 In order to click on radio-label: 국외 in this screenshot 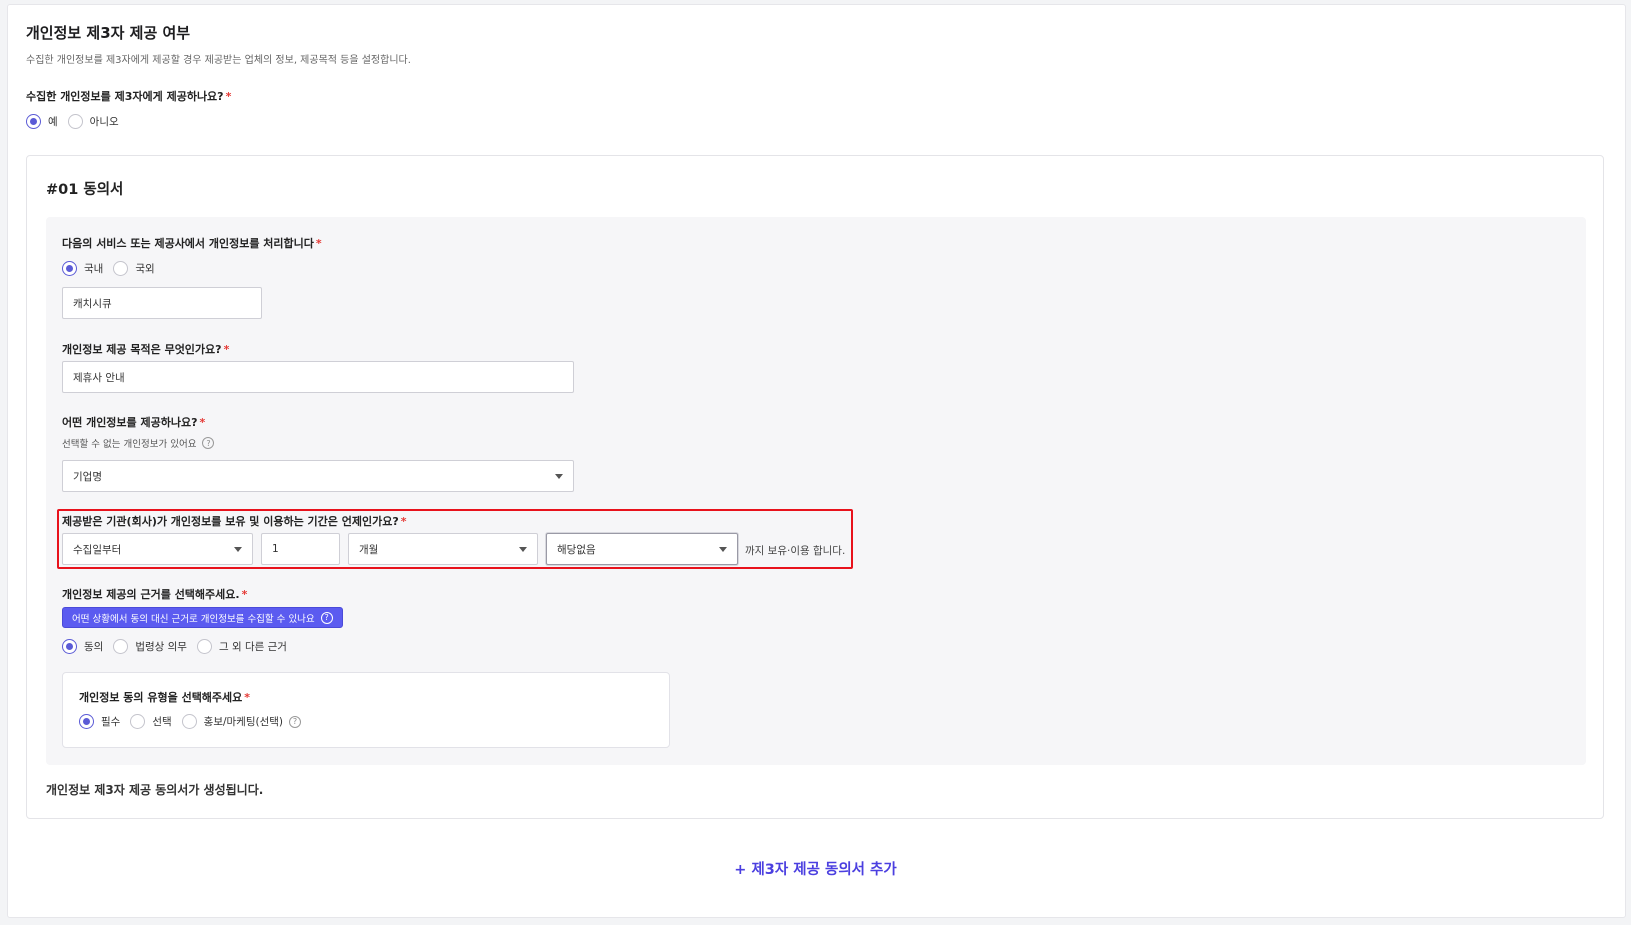, I will do `click(145, 269)`.